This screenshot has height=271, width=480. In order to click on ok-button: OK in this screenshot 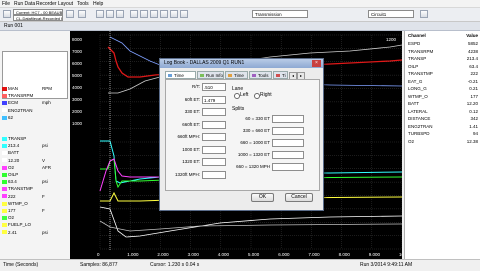, I will do `click(262, 197)`.